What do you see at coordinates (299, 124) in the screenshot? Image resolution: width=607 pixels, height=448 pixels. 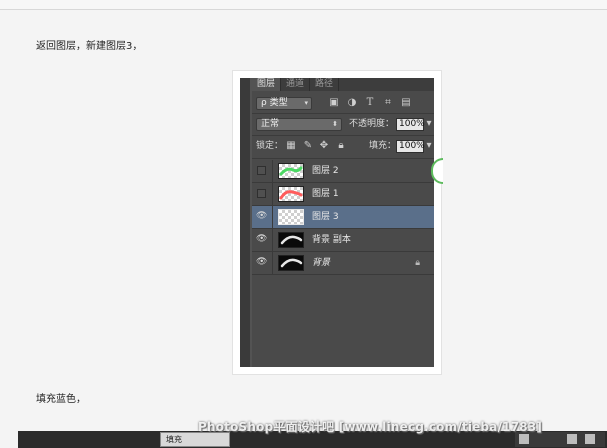 I see `blend-mode-select: 正常 ⬍` at bounding box center [299, 124].